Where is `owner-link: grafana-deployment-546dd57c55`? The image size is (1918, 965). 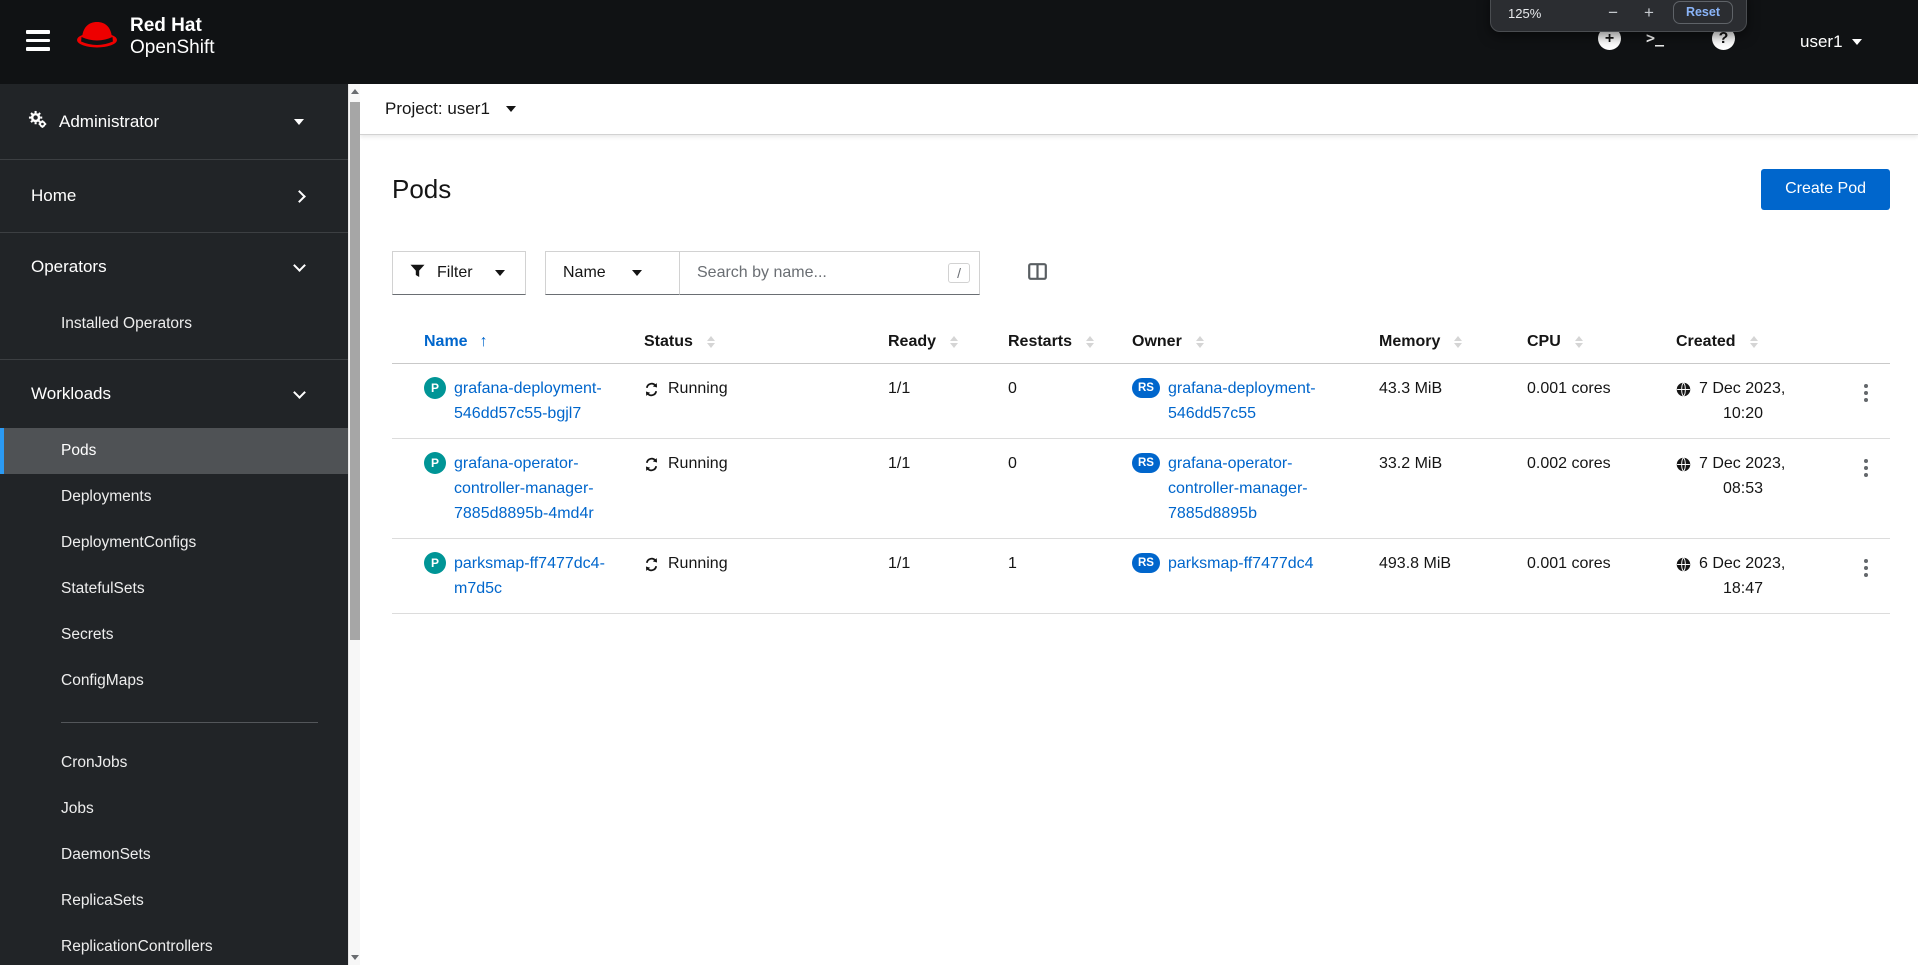
owner-link: grafana-deployment-546dd57c55 is located at coordinates (1265, 401).